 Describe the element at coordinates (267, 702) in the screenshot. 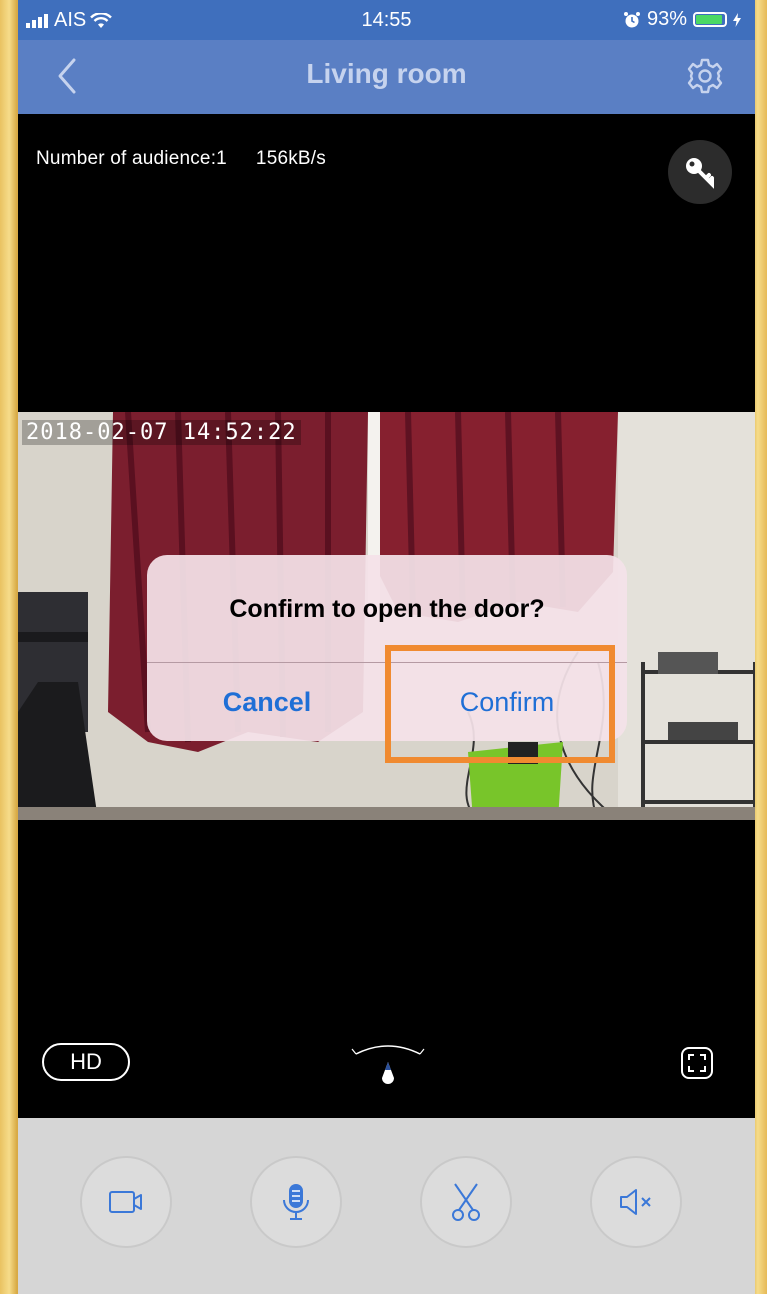

I see `cancel-button: Cancel` at that location.